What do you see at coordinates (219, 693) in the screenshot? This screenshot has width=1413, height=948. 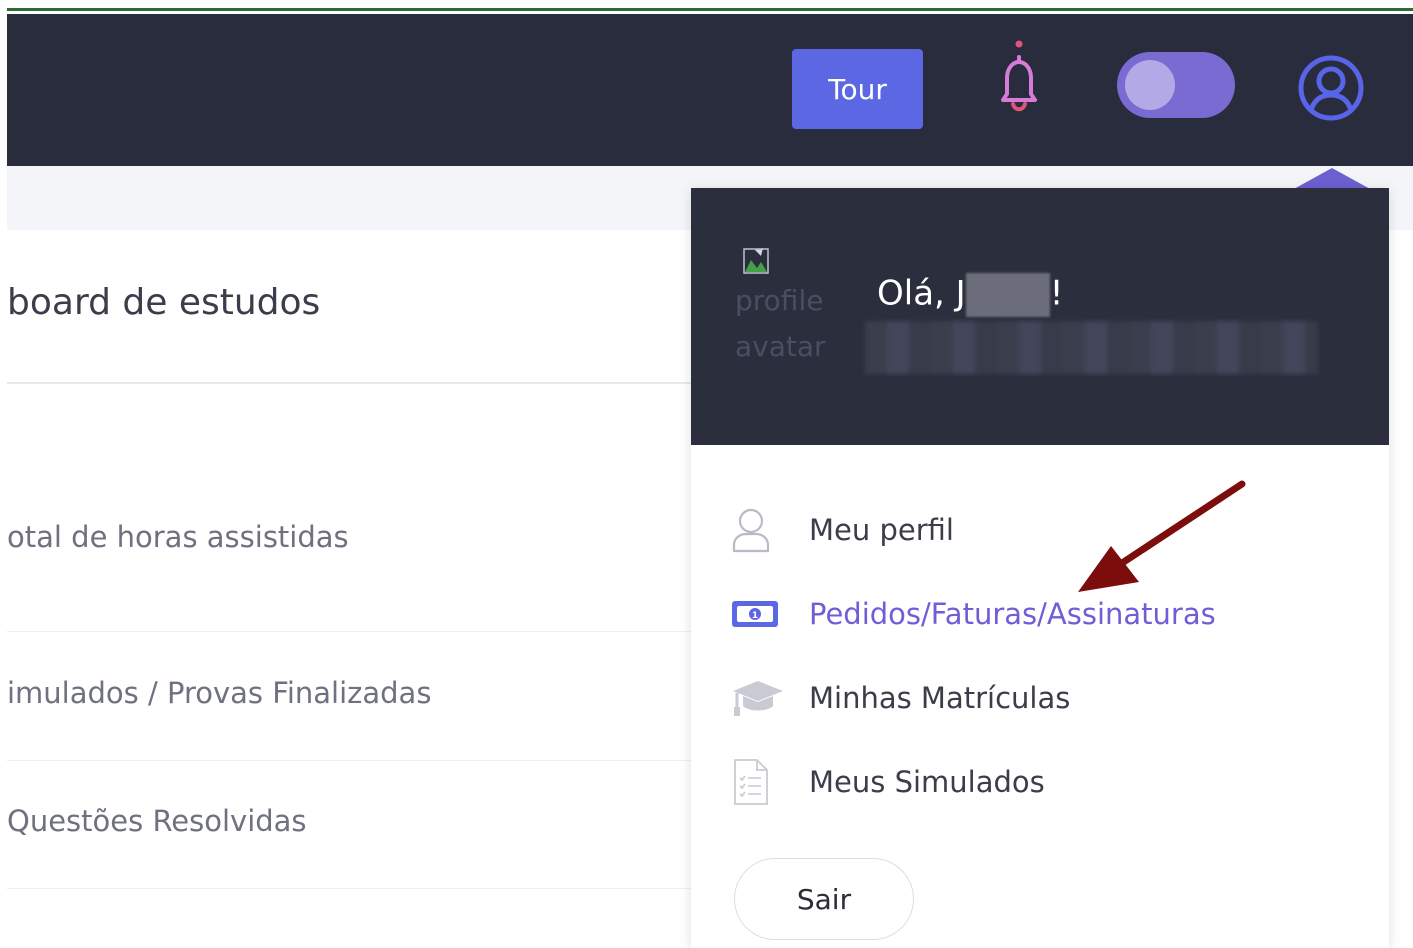 I see `stat-label-simulados: imulados / Provas Finalizadas` at bounding box center [219, 693].